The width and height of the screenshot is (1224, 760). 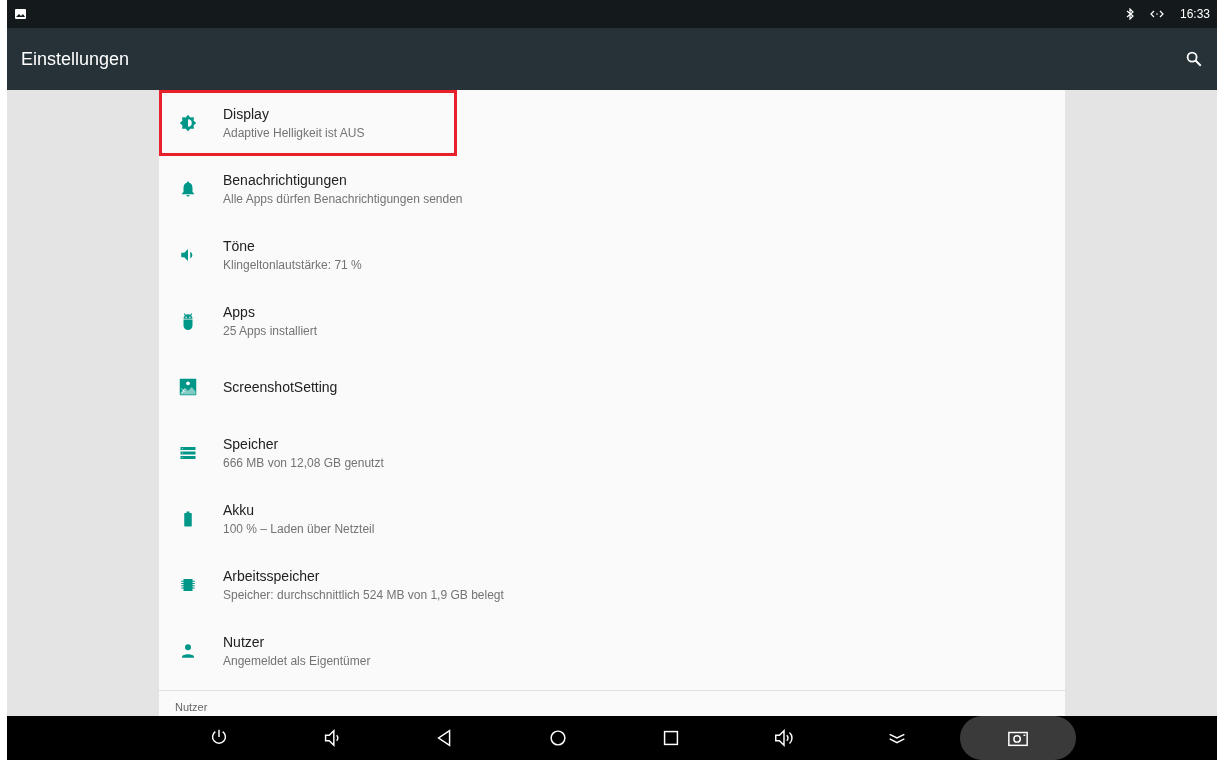 What do you see at coordinates (612, 519) in the screenshot?
I see `settings-item: Akku 100 % – Laden über Netzteil` at bounding box center [612, 519].